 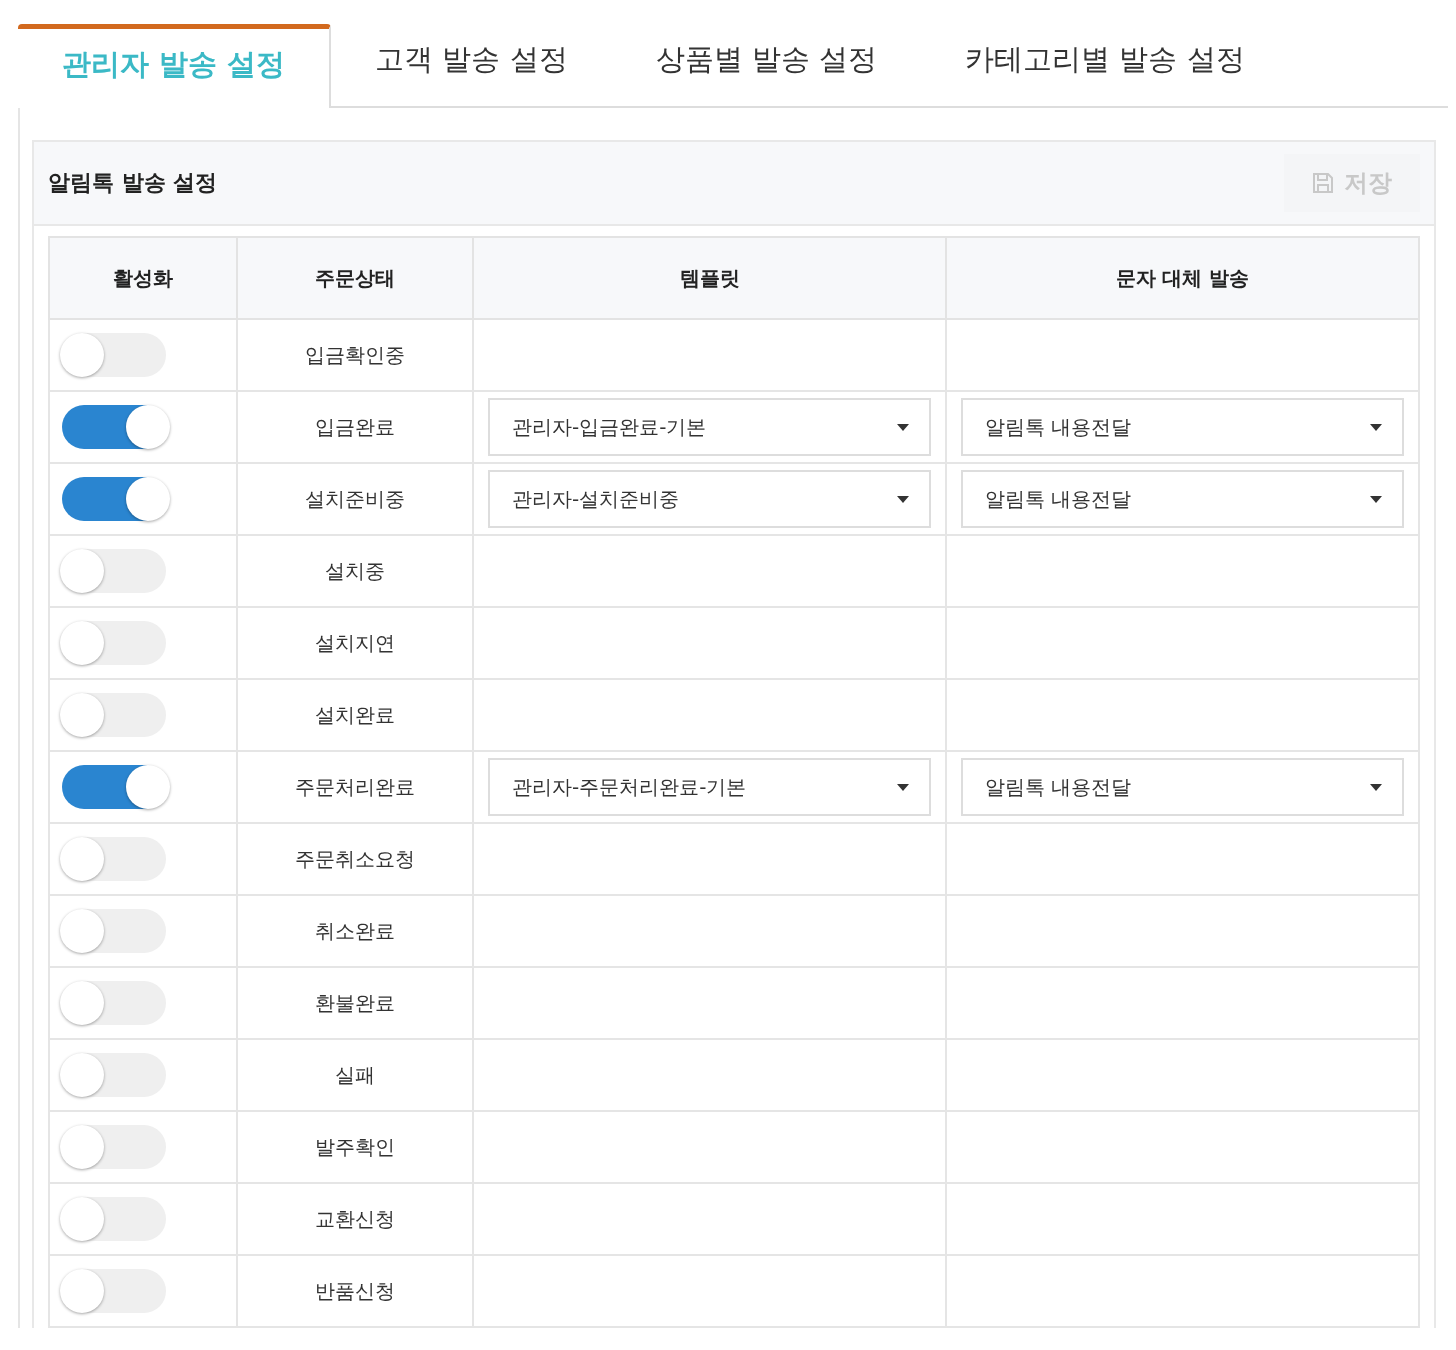 I want to click on status-cell: 설치중, so click(x=355, y=571).